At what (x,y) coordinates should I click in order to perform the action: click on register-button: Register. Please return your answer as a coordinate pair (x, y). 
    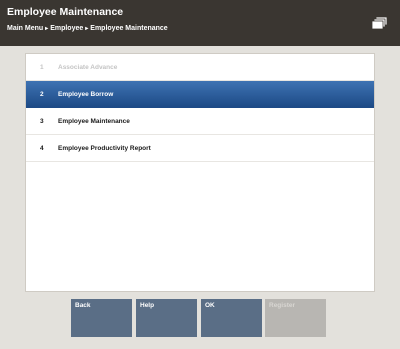
    Looking at the image, I should click on (295, 318).